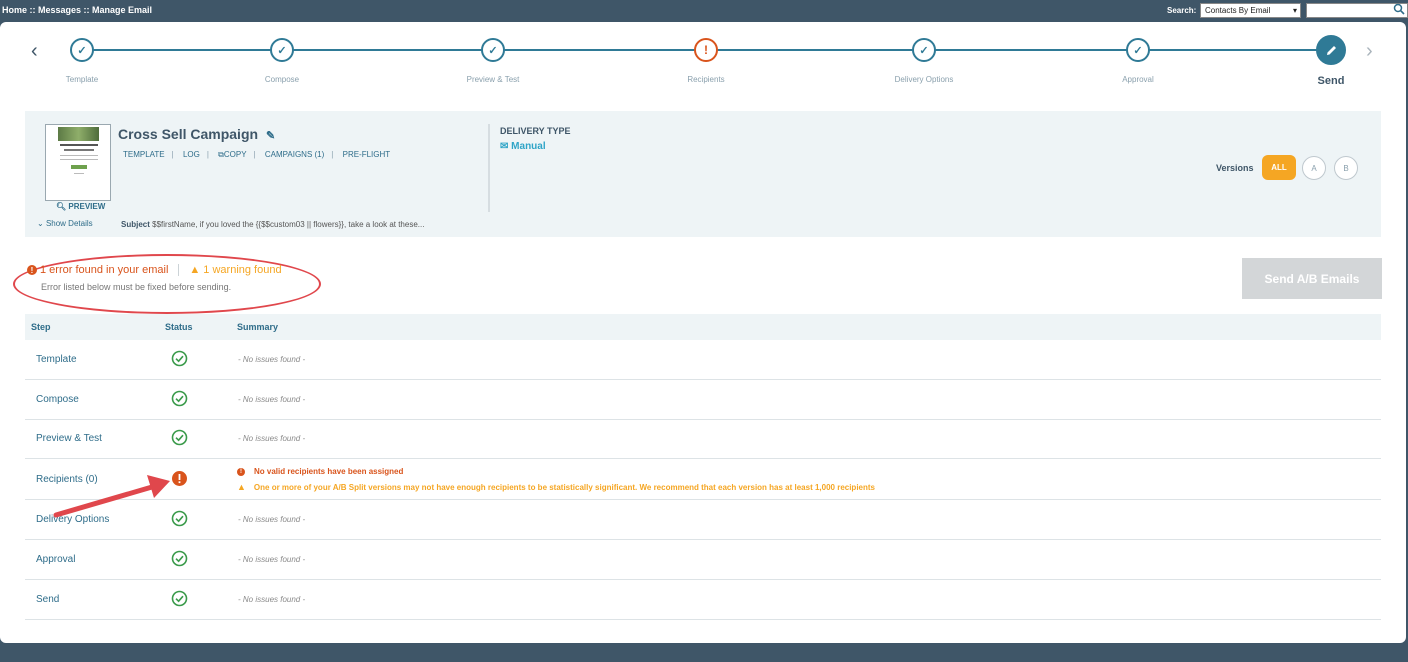 Image resolution: width=1408 pixels, height=662 pixels. I want to click on chevron-down-icon: ▾, so click(1294, 10).